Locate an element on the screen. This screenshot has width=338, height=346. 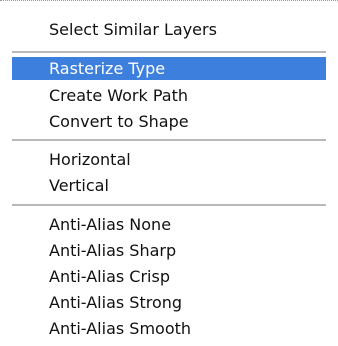
menu-item-rasterize-type: Rasterize Type is located at coordinates (169, 68).